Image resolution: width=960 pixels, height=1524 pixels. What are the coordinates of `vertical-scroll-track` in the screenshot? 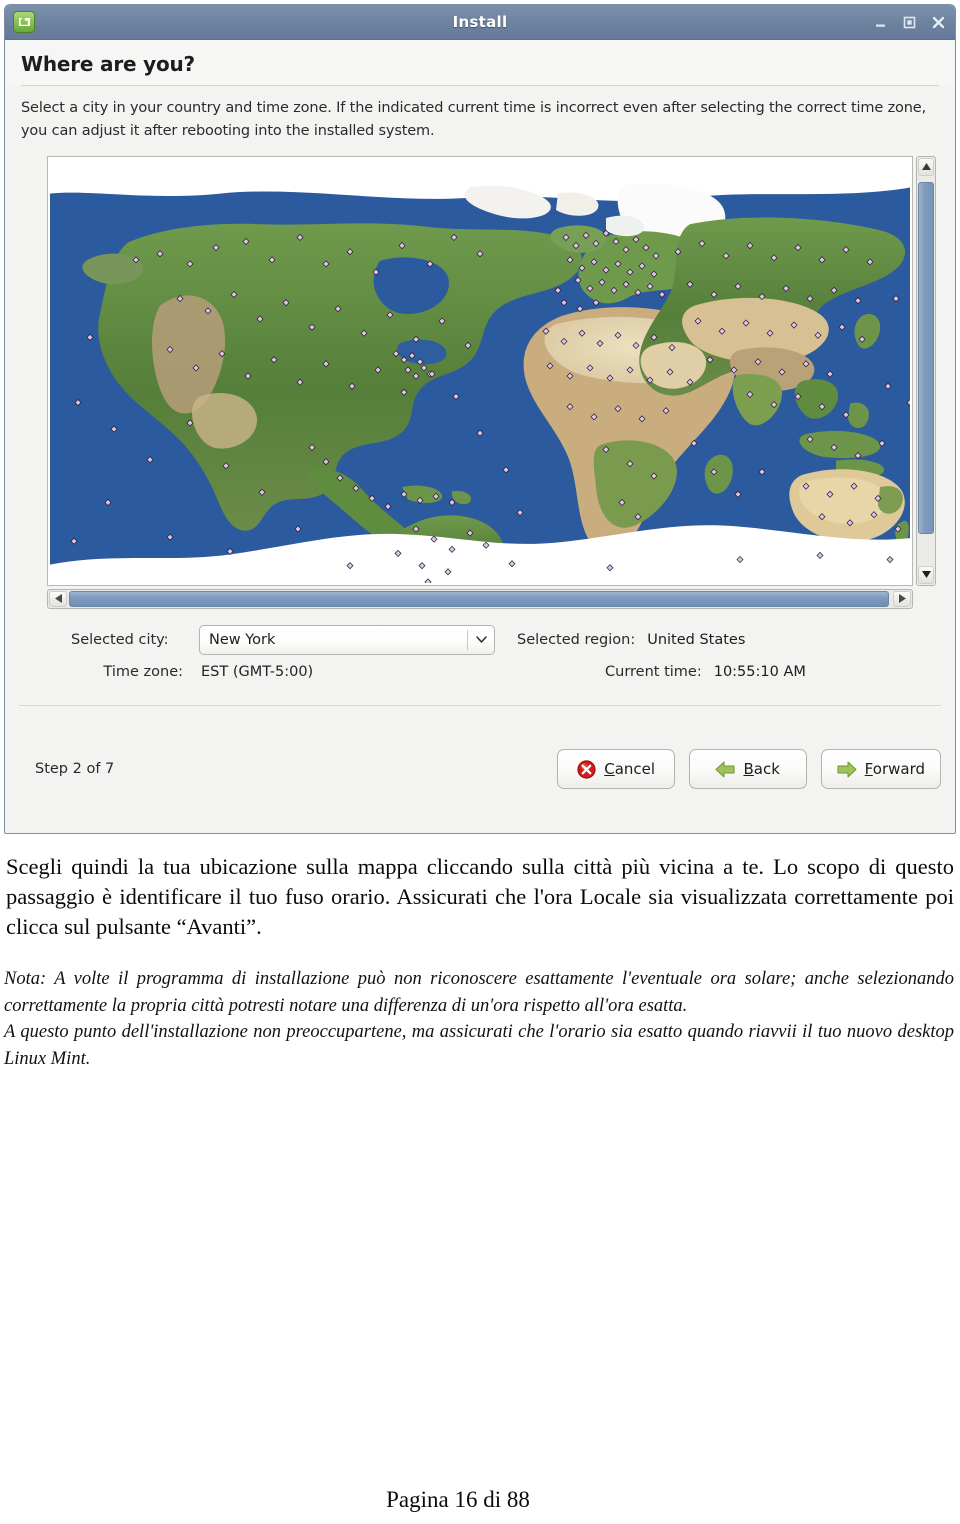 It's located at (926, 371).